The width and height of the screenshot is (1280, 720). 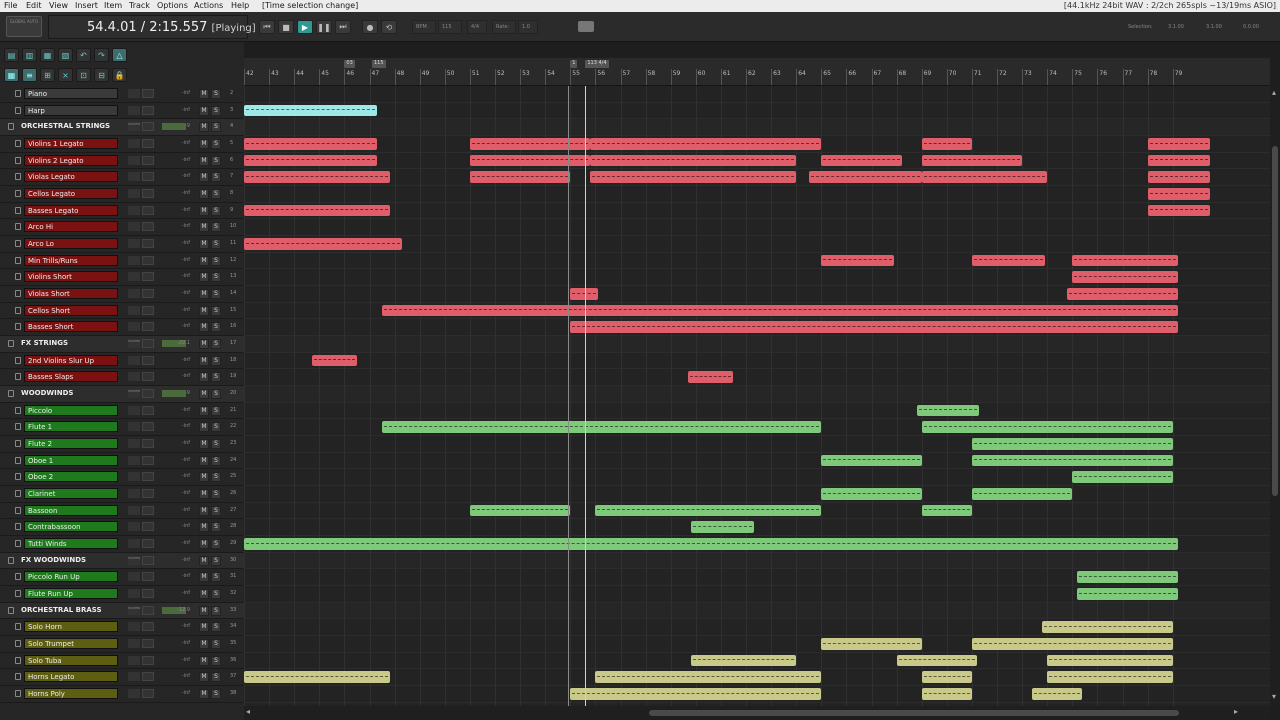 What do you see at coordinates (122, 594) in the screenshot?
I see `track-row: Flute Run Up -inf M S 32` at bounding box center [122, 594].